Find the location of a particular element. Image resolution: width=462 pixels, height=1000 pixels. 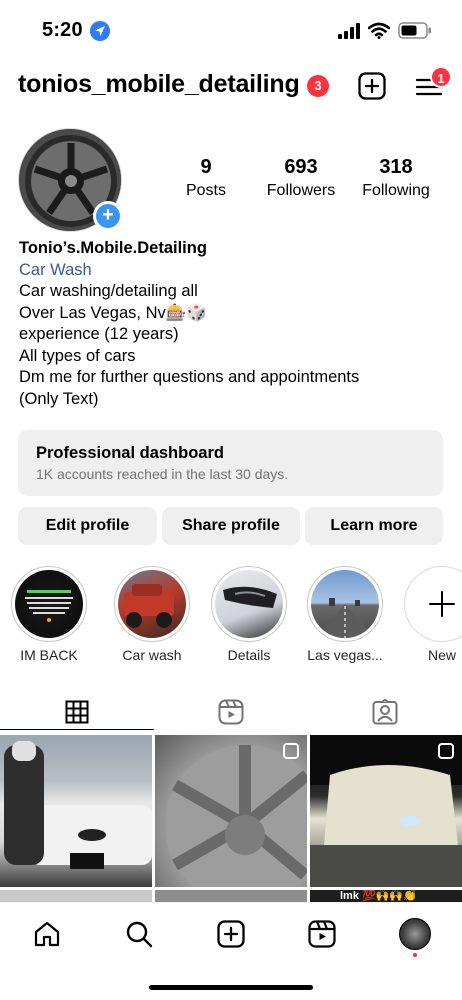

bio-category: Car Wash is located at coordinates (229, 271).